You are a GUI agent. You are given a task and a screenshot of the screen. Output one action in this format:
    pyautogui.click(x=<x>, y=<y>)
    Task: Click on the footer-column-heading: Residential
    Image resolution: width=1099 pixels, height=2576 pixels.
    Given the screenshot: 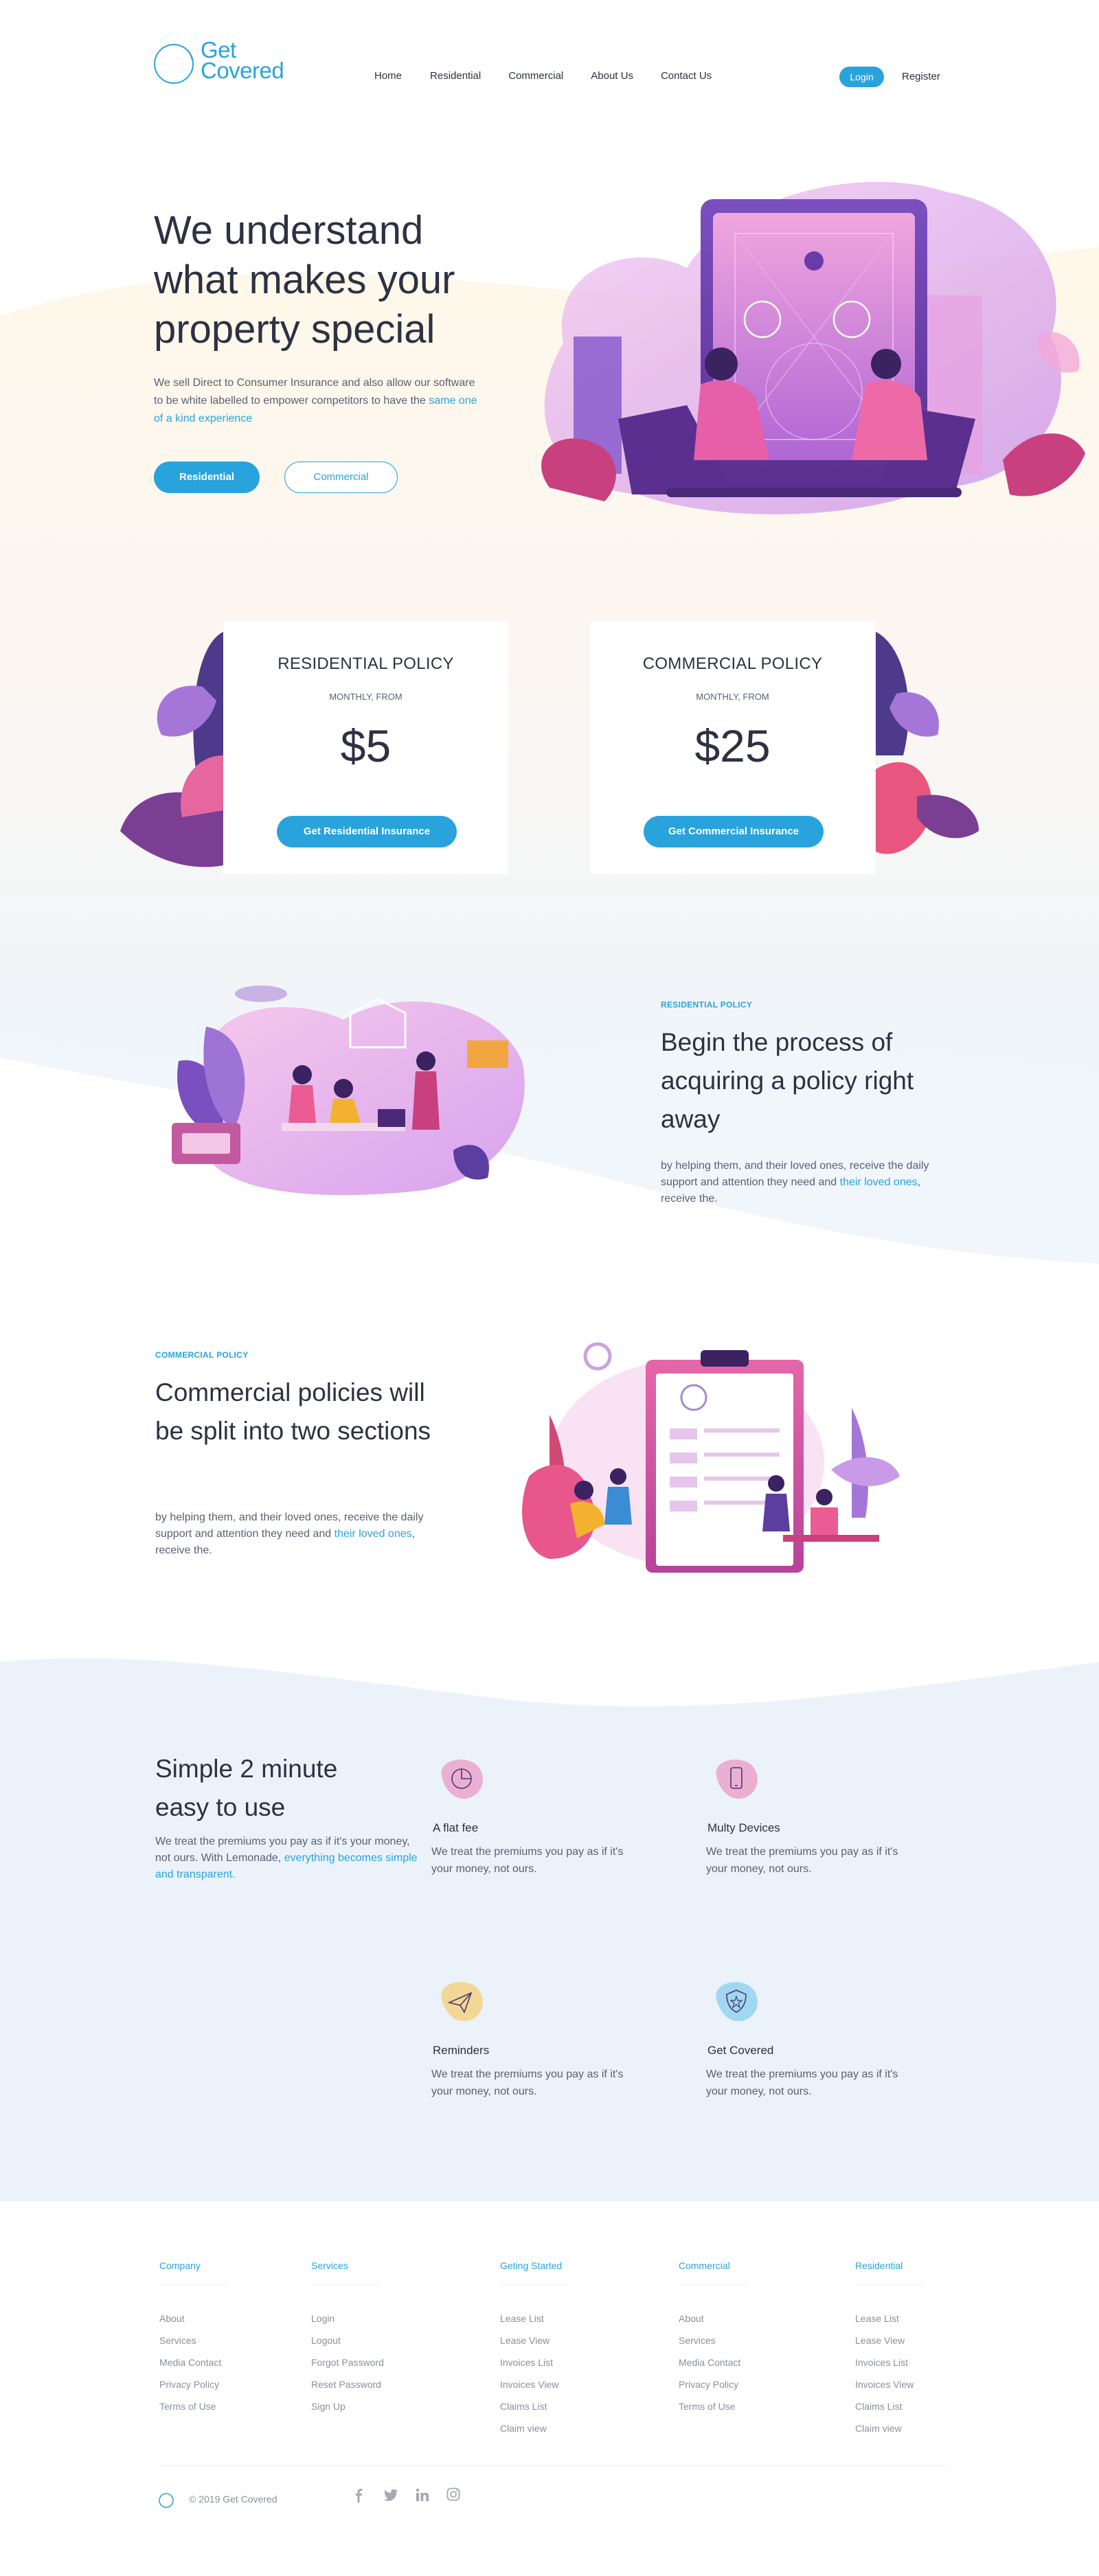 What is the action you would take?
    pyautogui.click(x=889, y=2273)
    